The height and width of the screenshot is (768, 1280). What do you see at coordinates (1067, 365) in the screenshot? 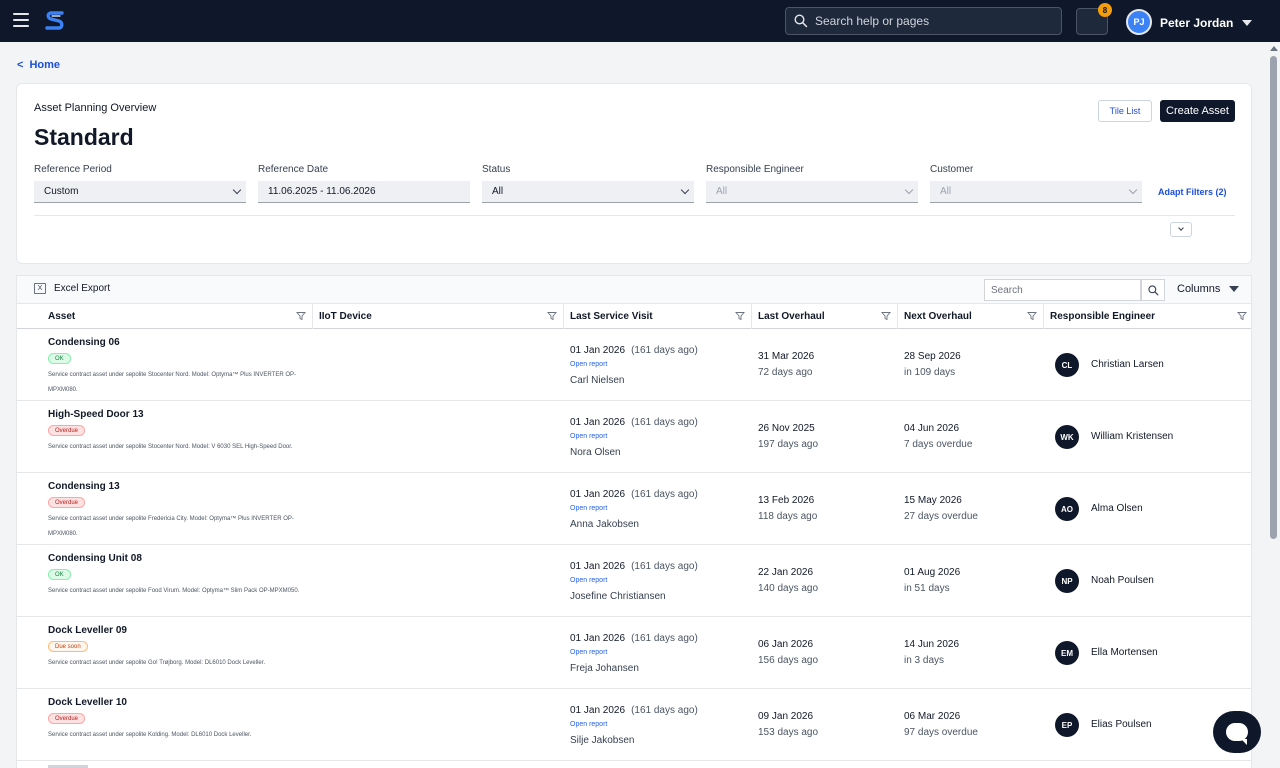
I see `engineer-avatar: CL` at bounding box center [1067, 365].